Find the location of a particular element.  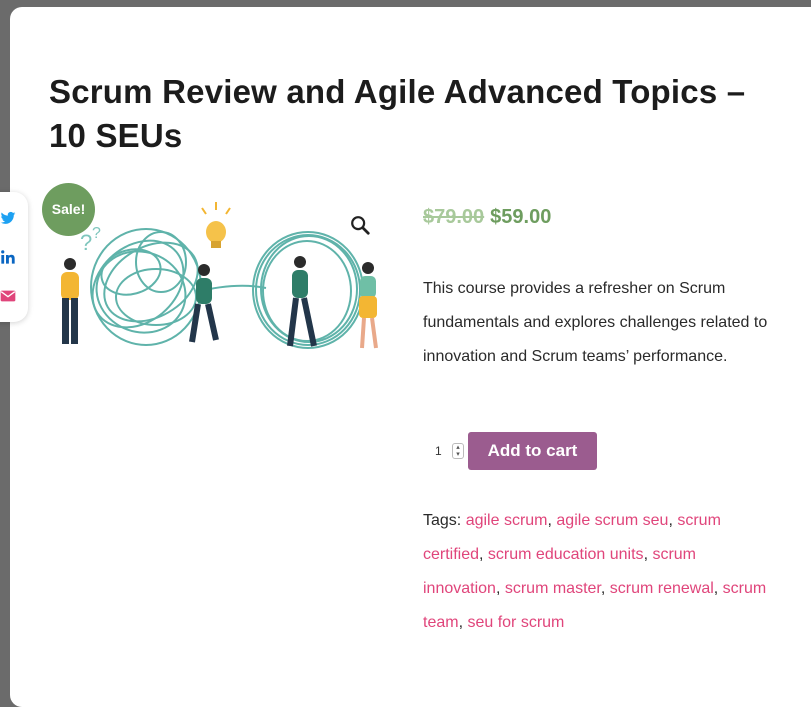

tag-link: agile scrum seu is located at coordinates (612, 520).